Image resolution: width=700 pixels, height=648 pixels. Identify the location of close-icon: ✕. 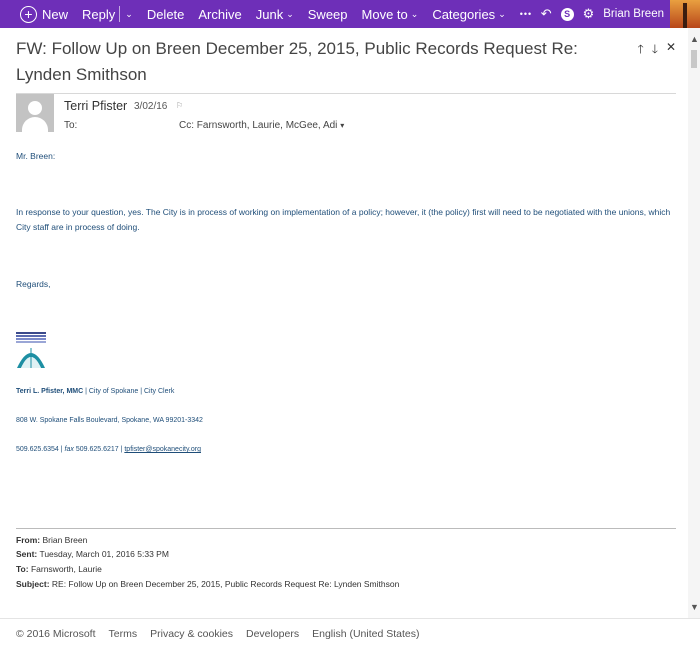
(671, 50).